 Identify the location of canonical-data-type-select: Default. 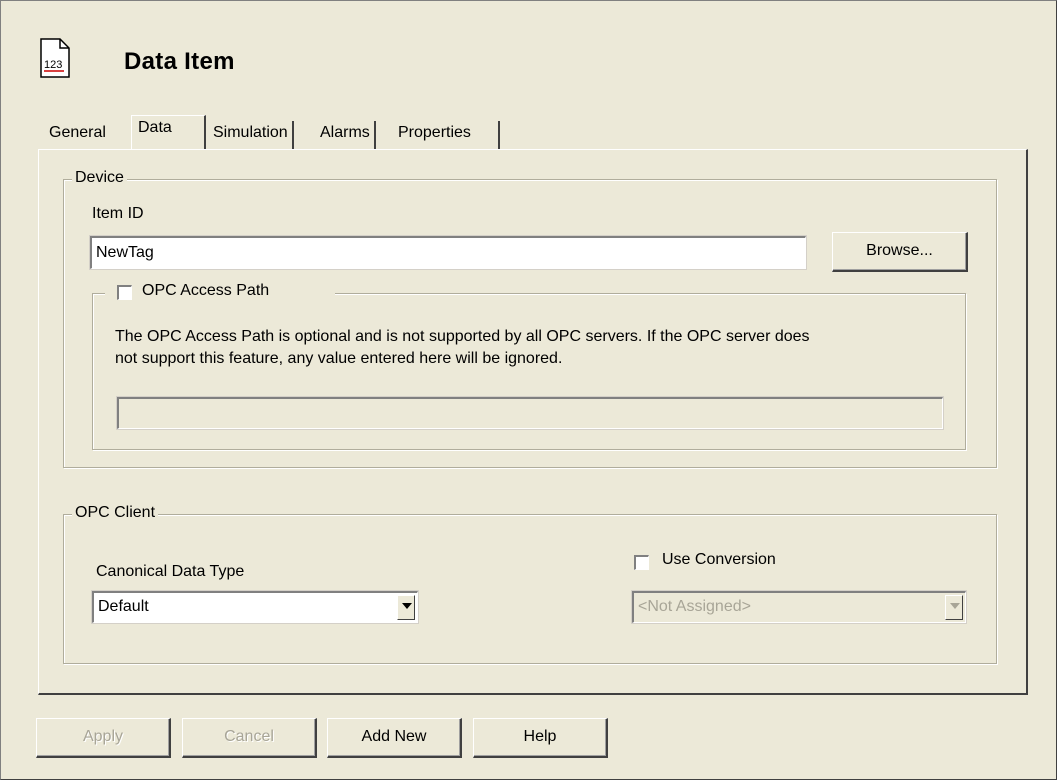
(255, 607).